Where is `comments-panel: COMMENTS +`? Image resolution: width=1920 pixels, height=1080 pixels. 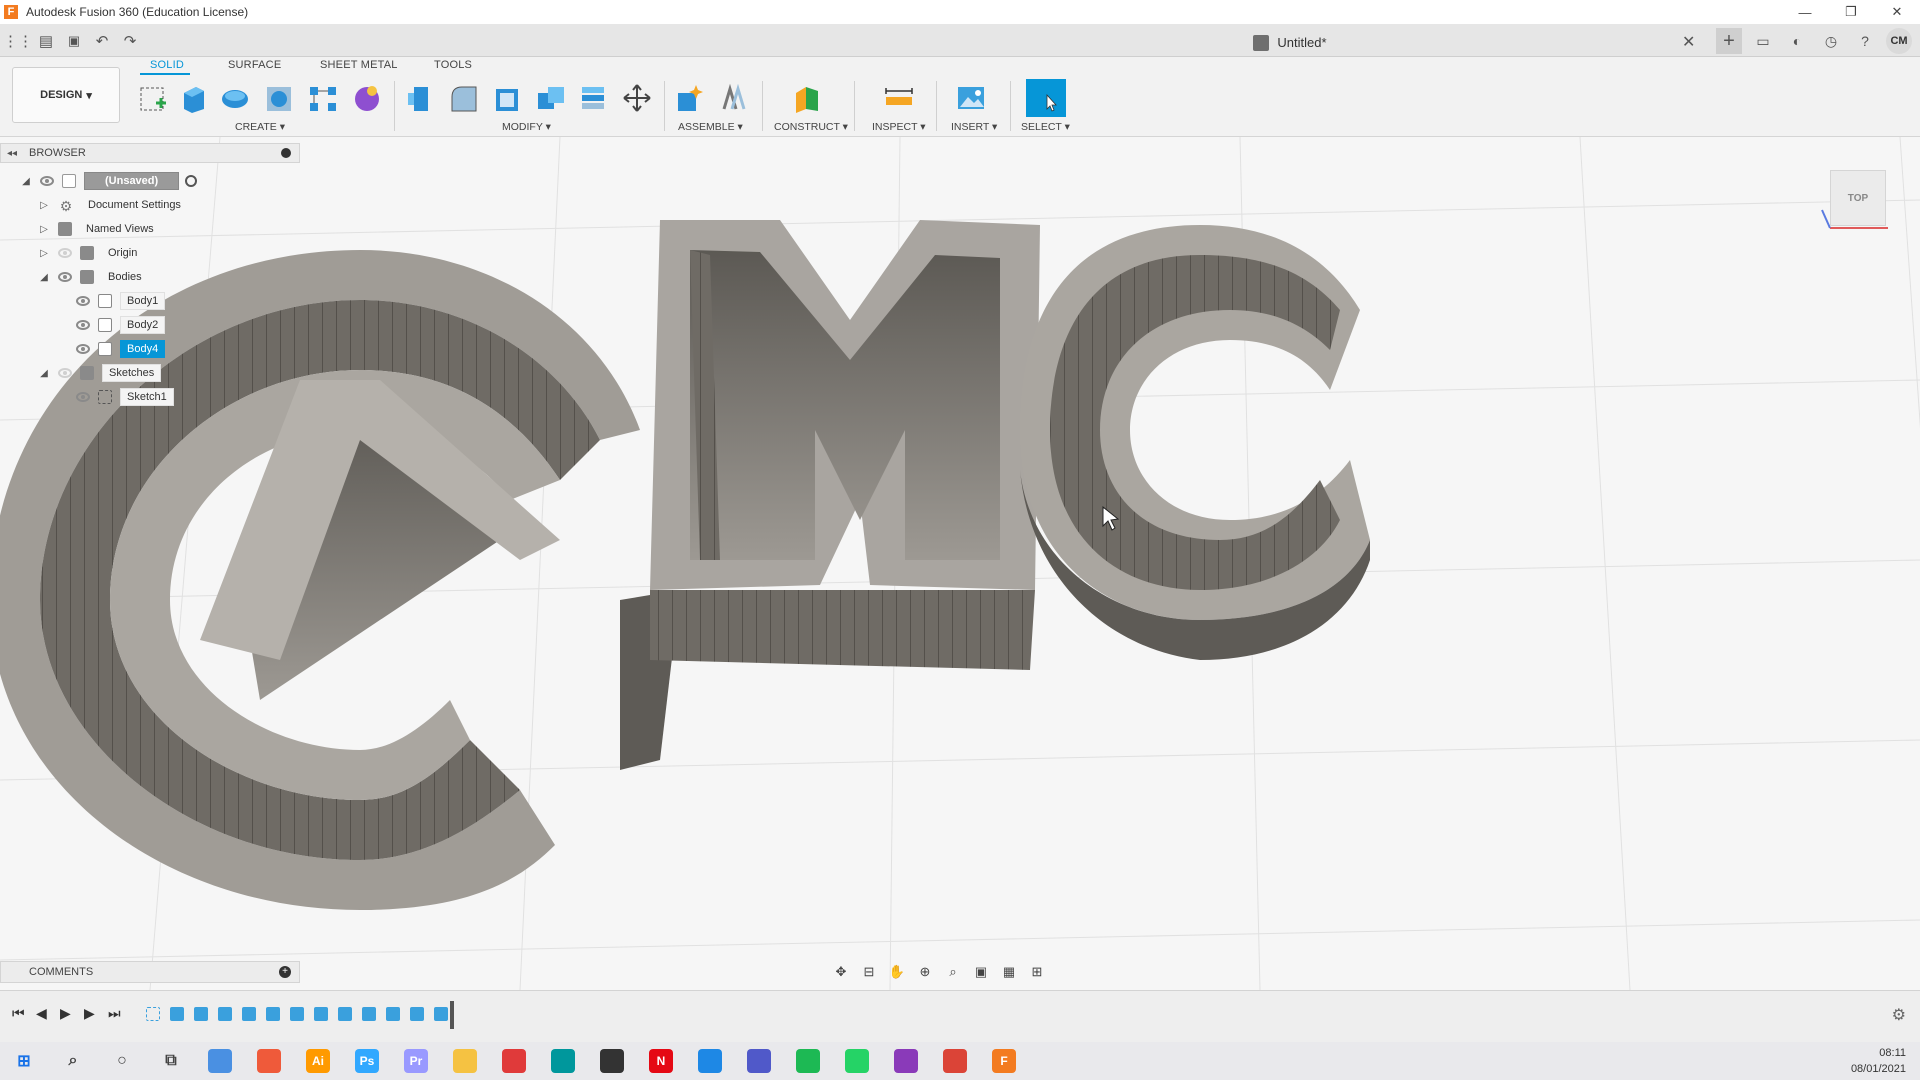 comments-panel: COMMENTS + is located at coordinates (150, 972).